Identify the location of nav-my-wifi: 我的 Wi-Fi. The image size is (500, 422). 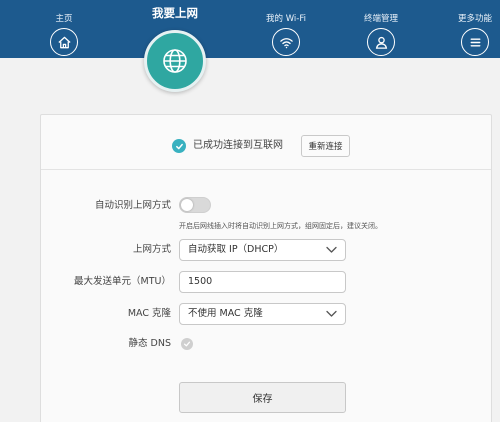
(286, 29).